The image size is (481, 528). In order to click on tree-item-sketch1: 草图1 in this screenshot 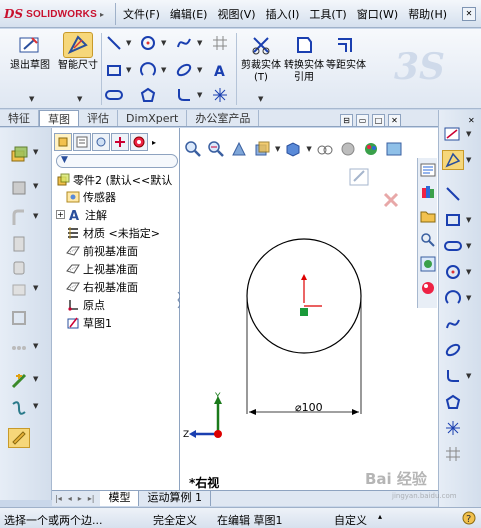, I will do `click(89, 322)`.